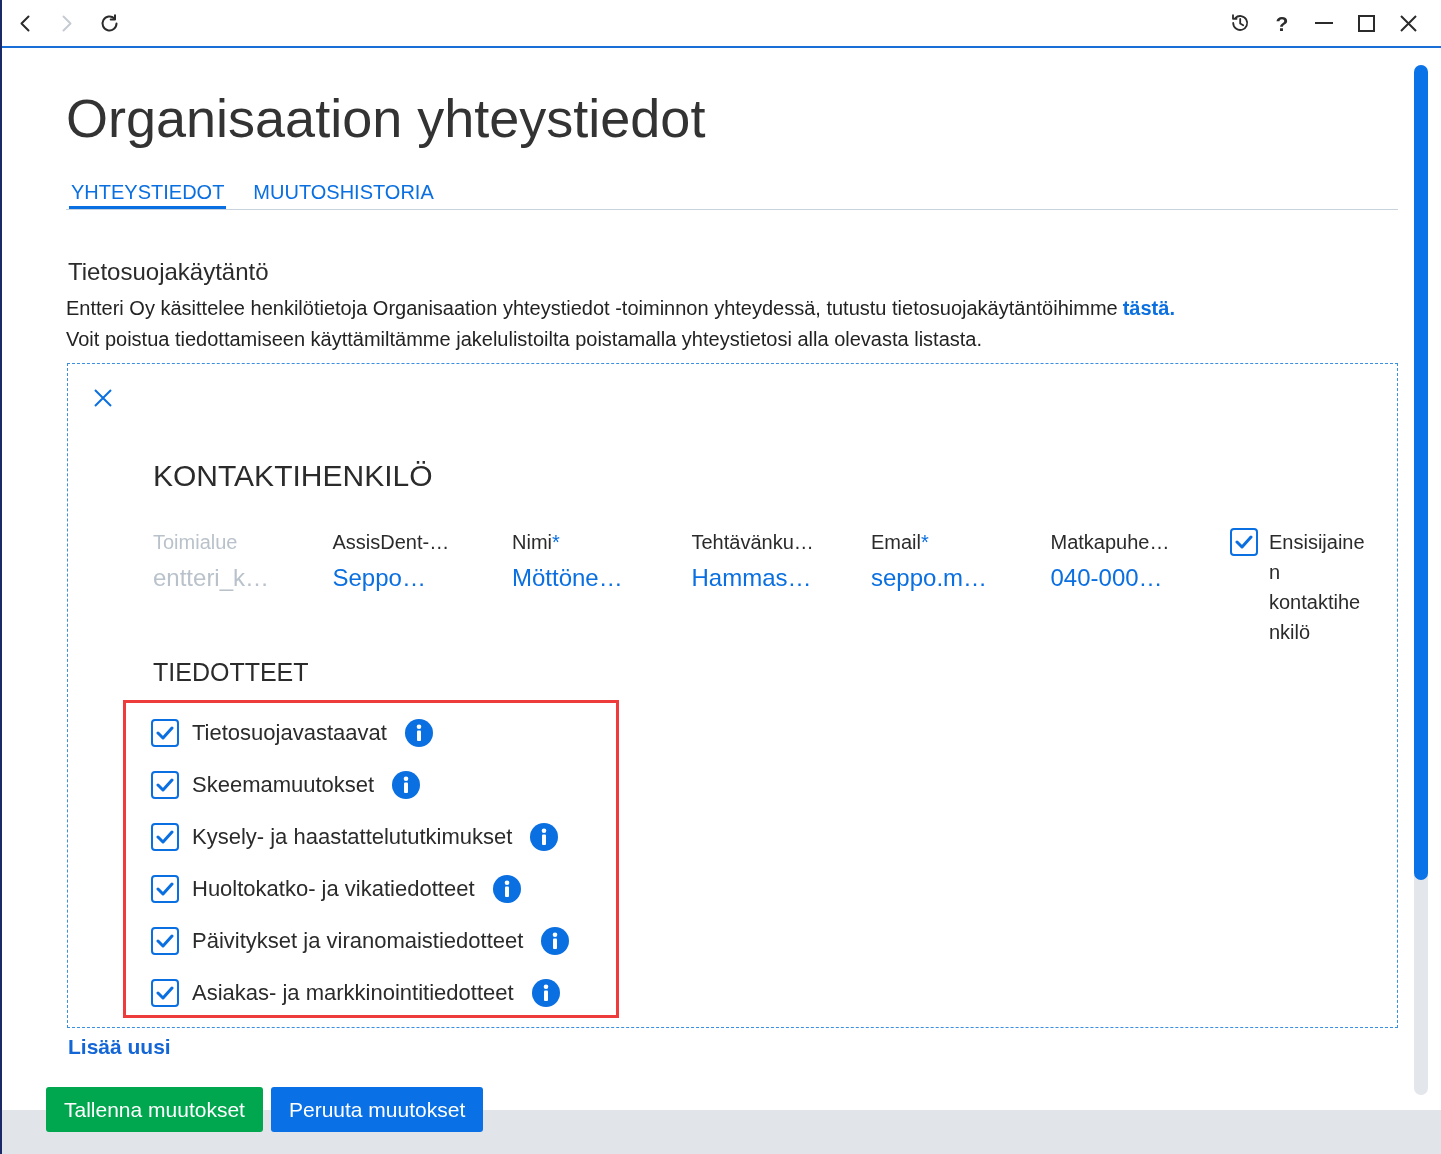  I want to click on save-button: Tallenna muutokset, so click(154, 1109).